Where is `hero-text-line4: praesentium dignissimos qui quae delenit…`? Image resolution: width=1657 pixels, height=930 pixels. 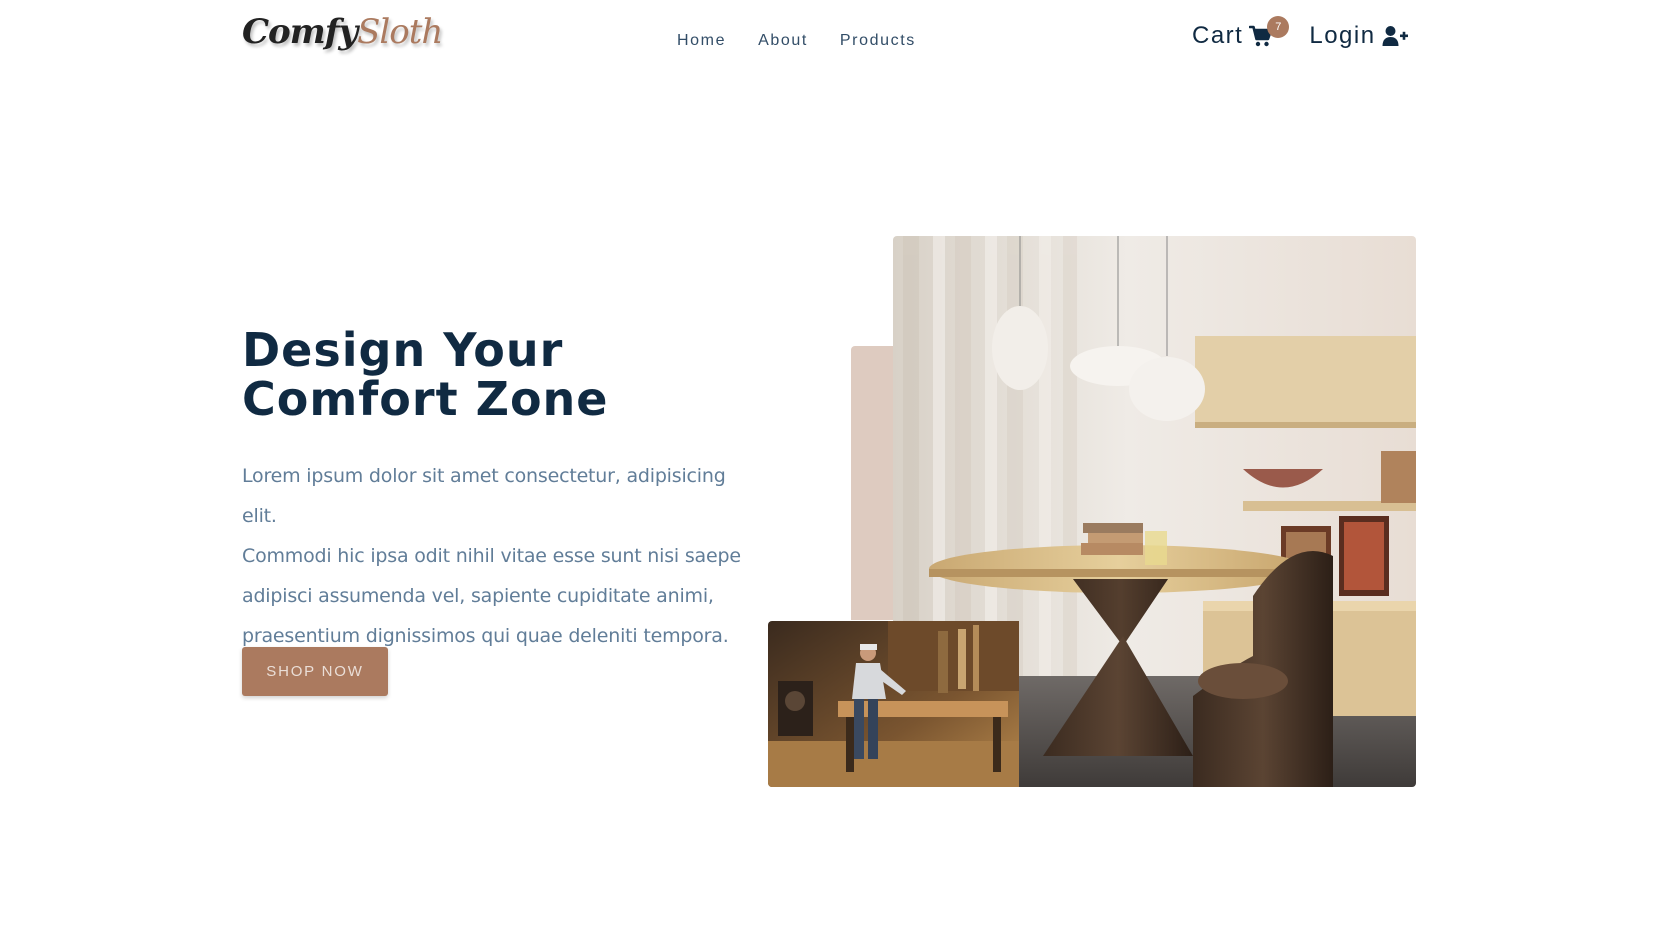
hero-text-line4: praesentium dignissimos qui quae delenit… is located at coordinates (485, 636).